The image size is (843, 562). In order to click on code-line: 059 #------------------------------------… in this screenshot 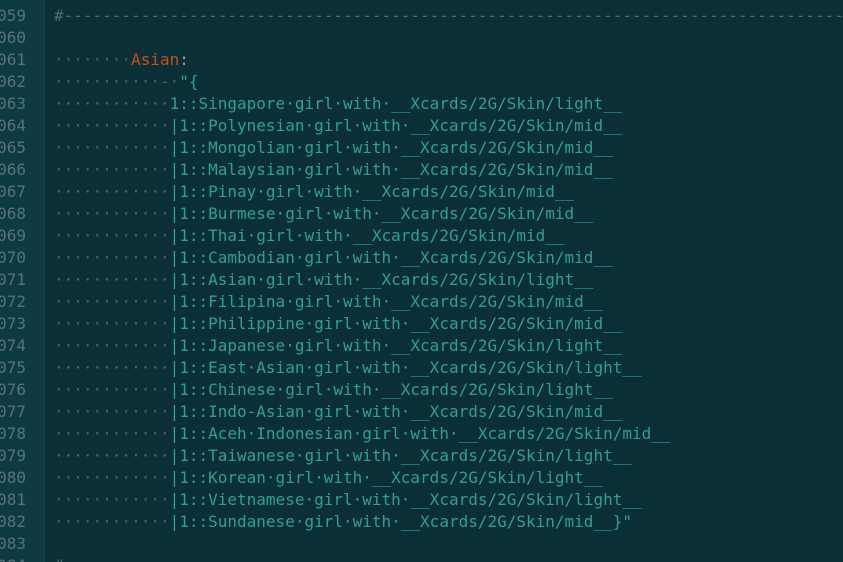, I will do `click(421, 16)`.